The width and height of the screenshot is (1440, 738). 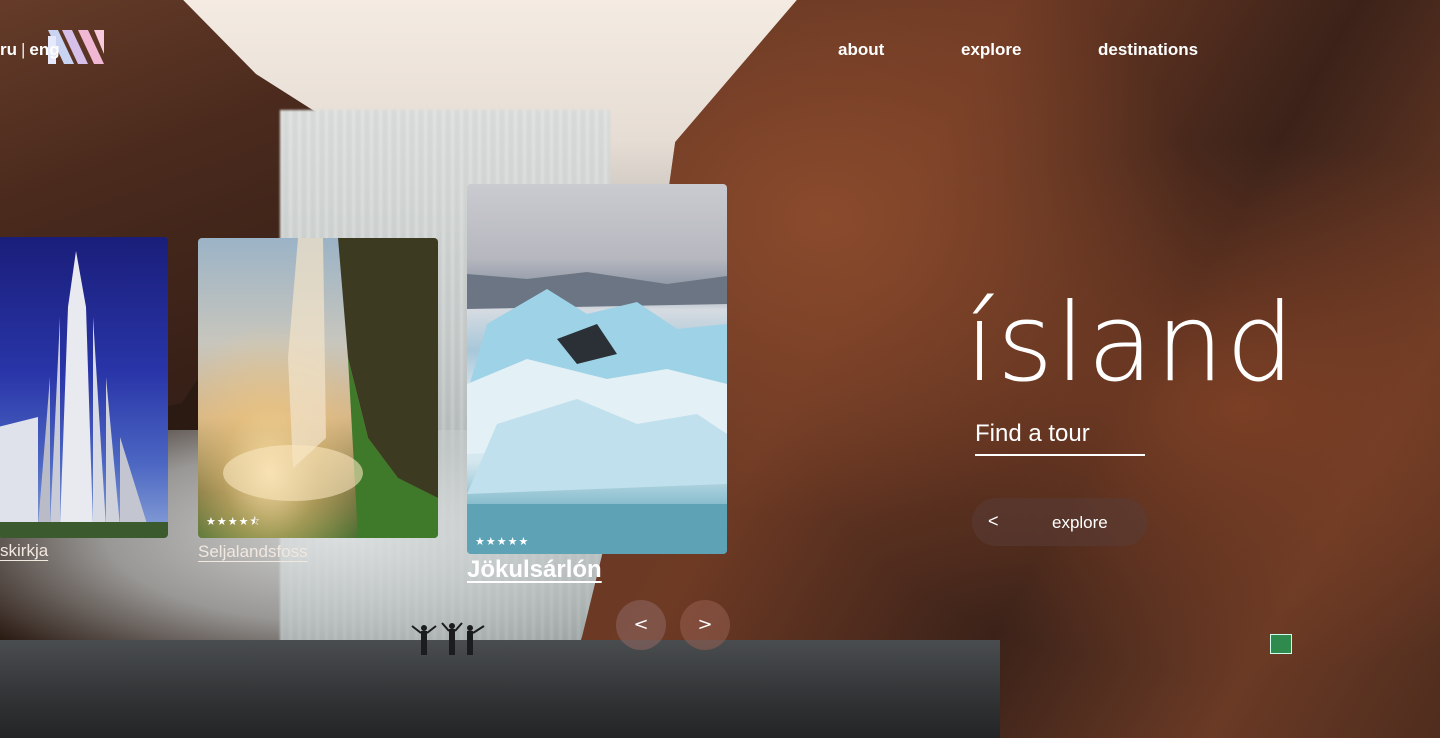 What do you see at coordinates (500, 689) in the screenshot?
I see `ground` at bounding box center [500, 689].